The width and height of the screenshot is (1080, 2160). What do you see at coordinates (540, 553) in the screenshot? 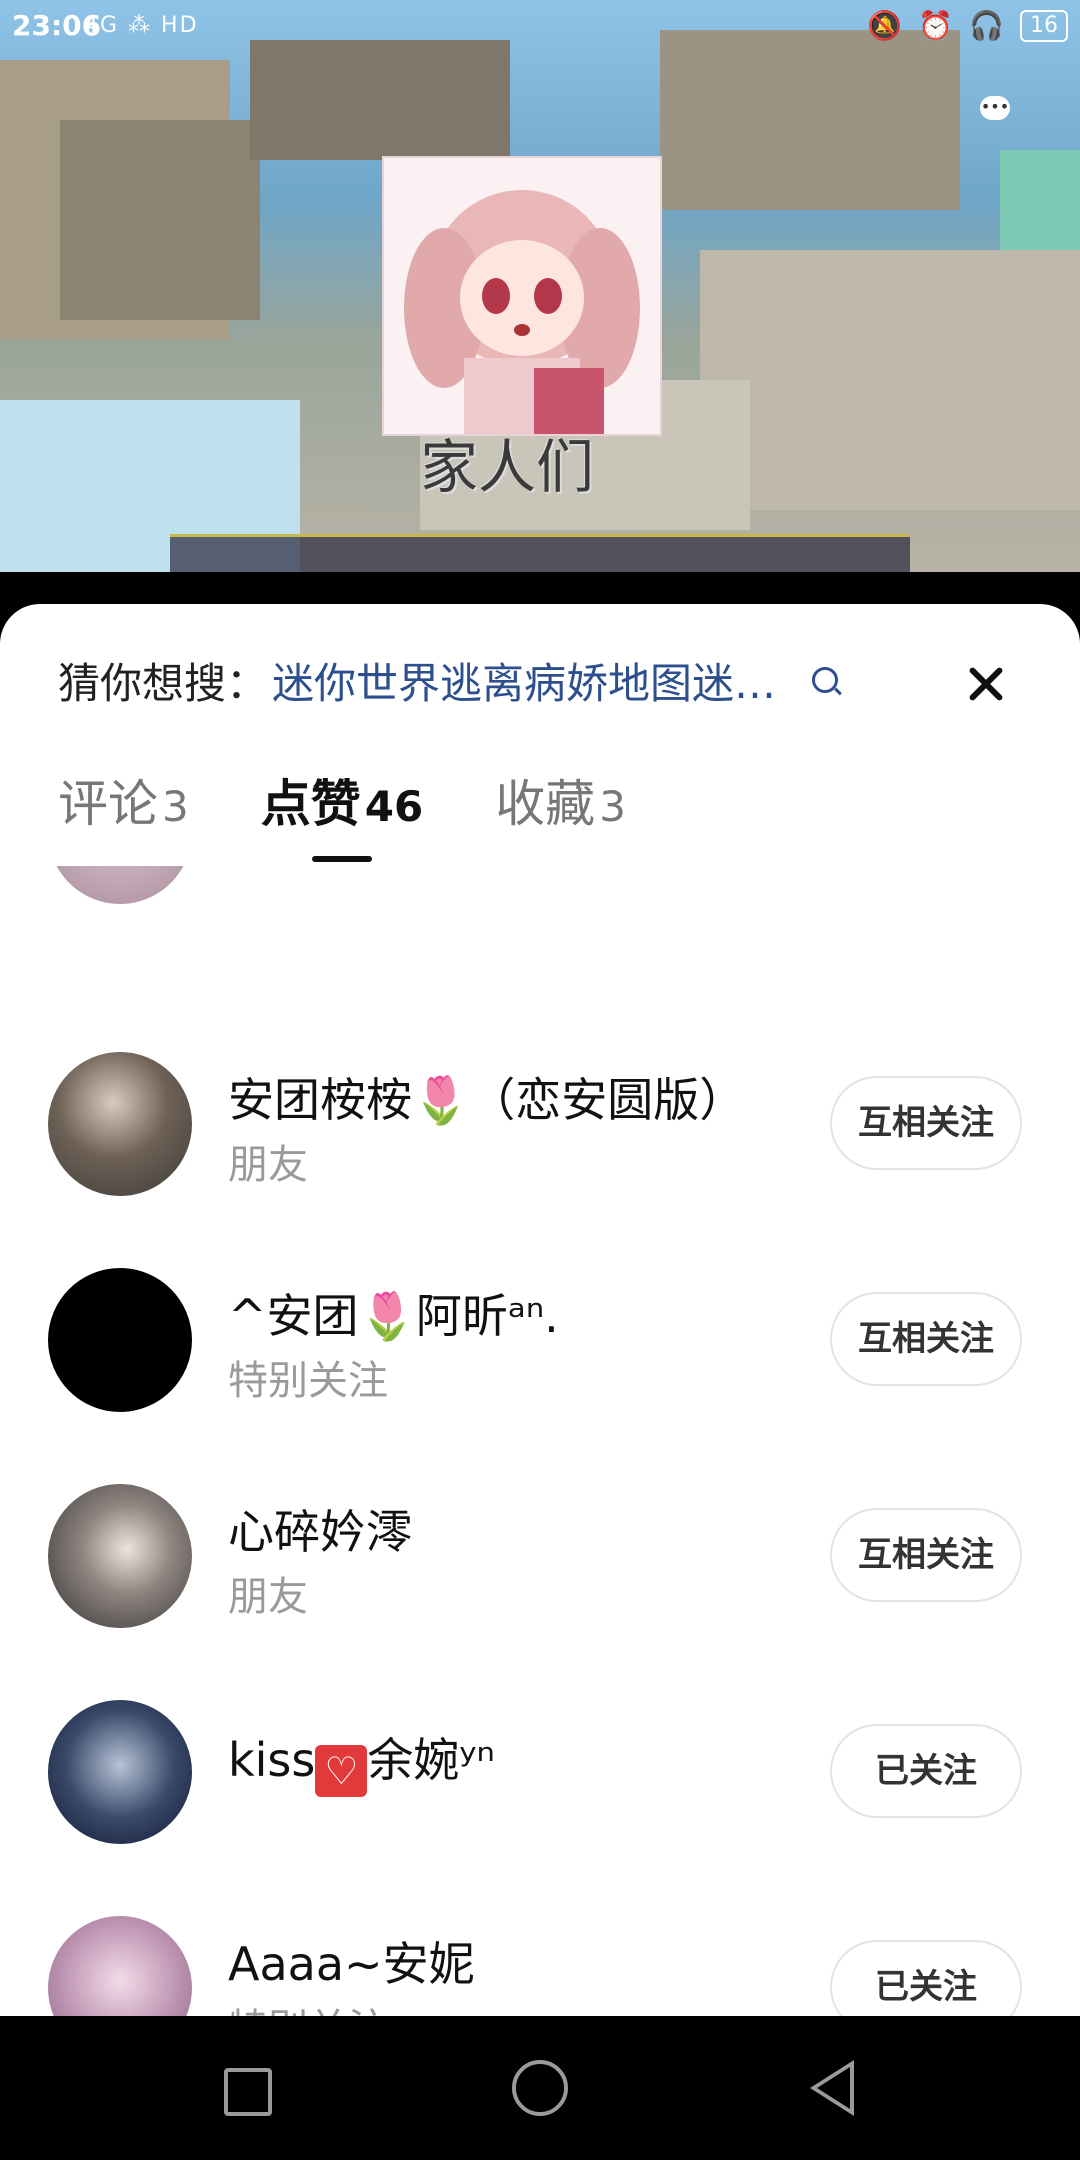
I see `game-hotbar` at bounding box center [540, 553].